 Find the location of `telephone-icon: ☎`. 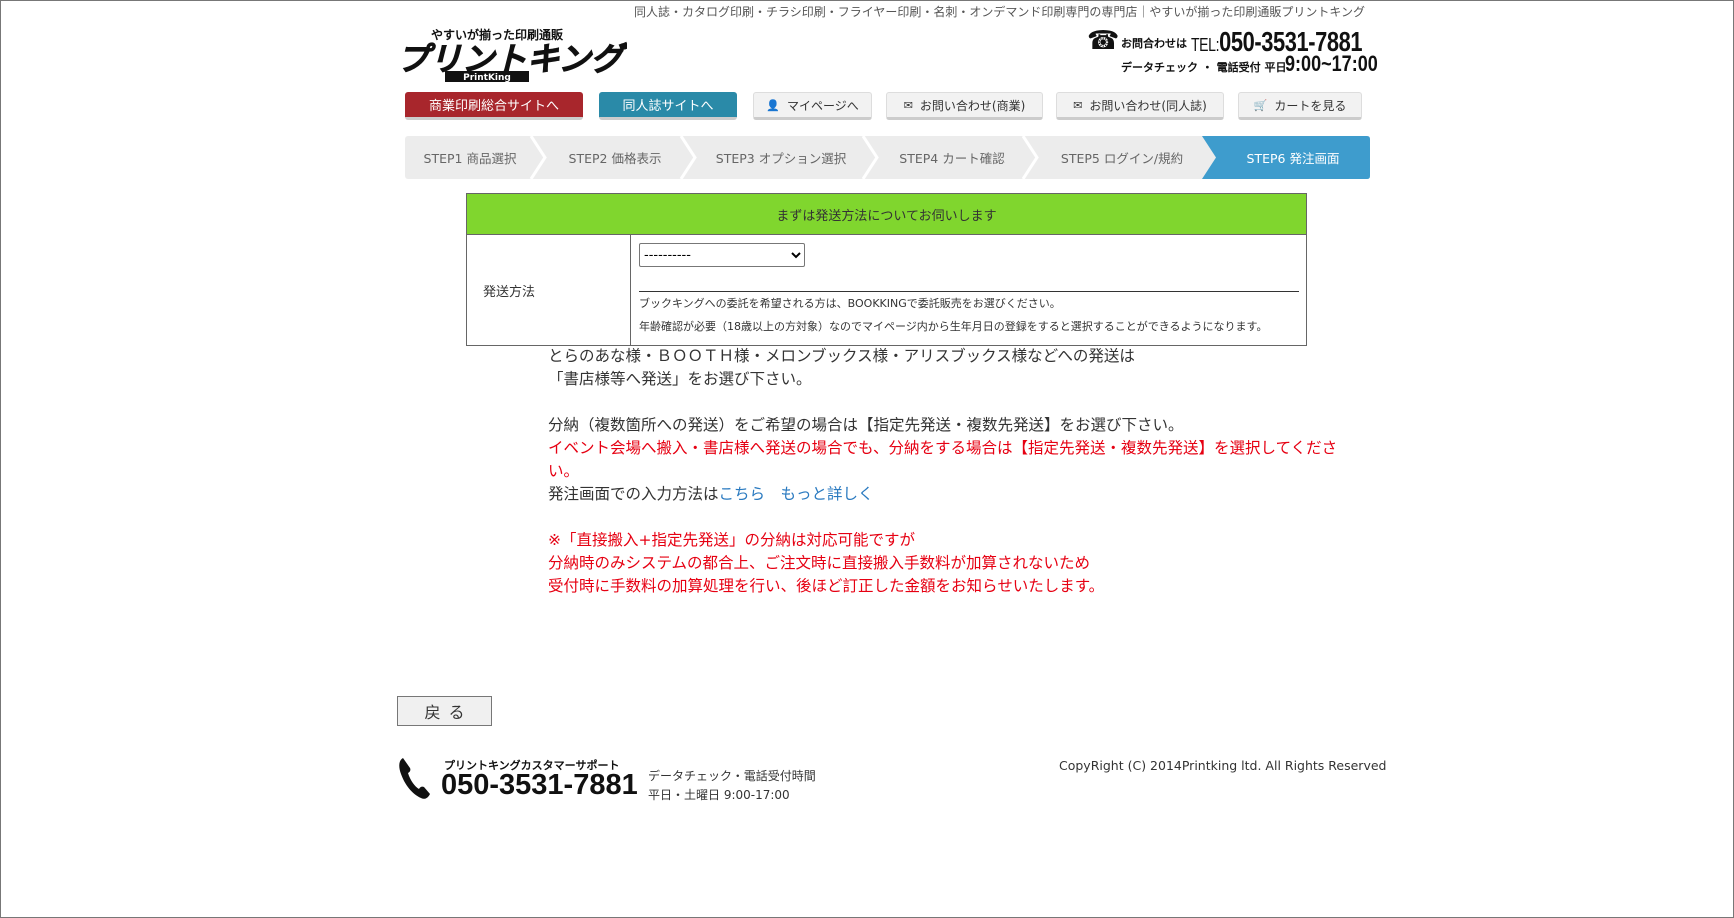

telephone-icon: ☎ is located at coordinates (1103, 41).